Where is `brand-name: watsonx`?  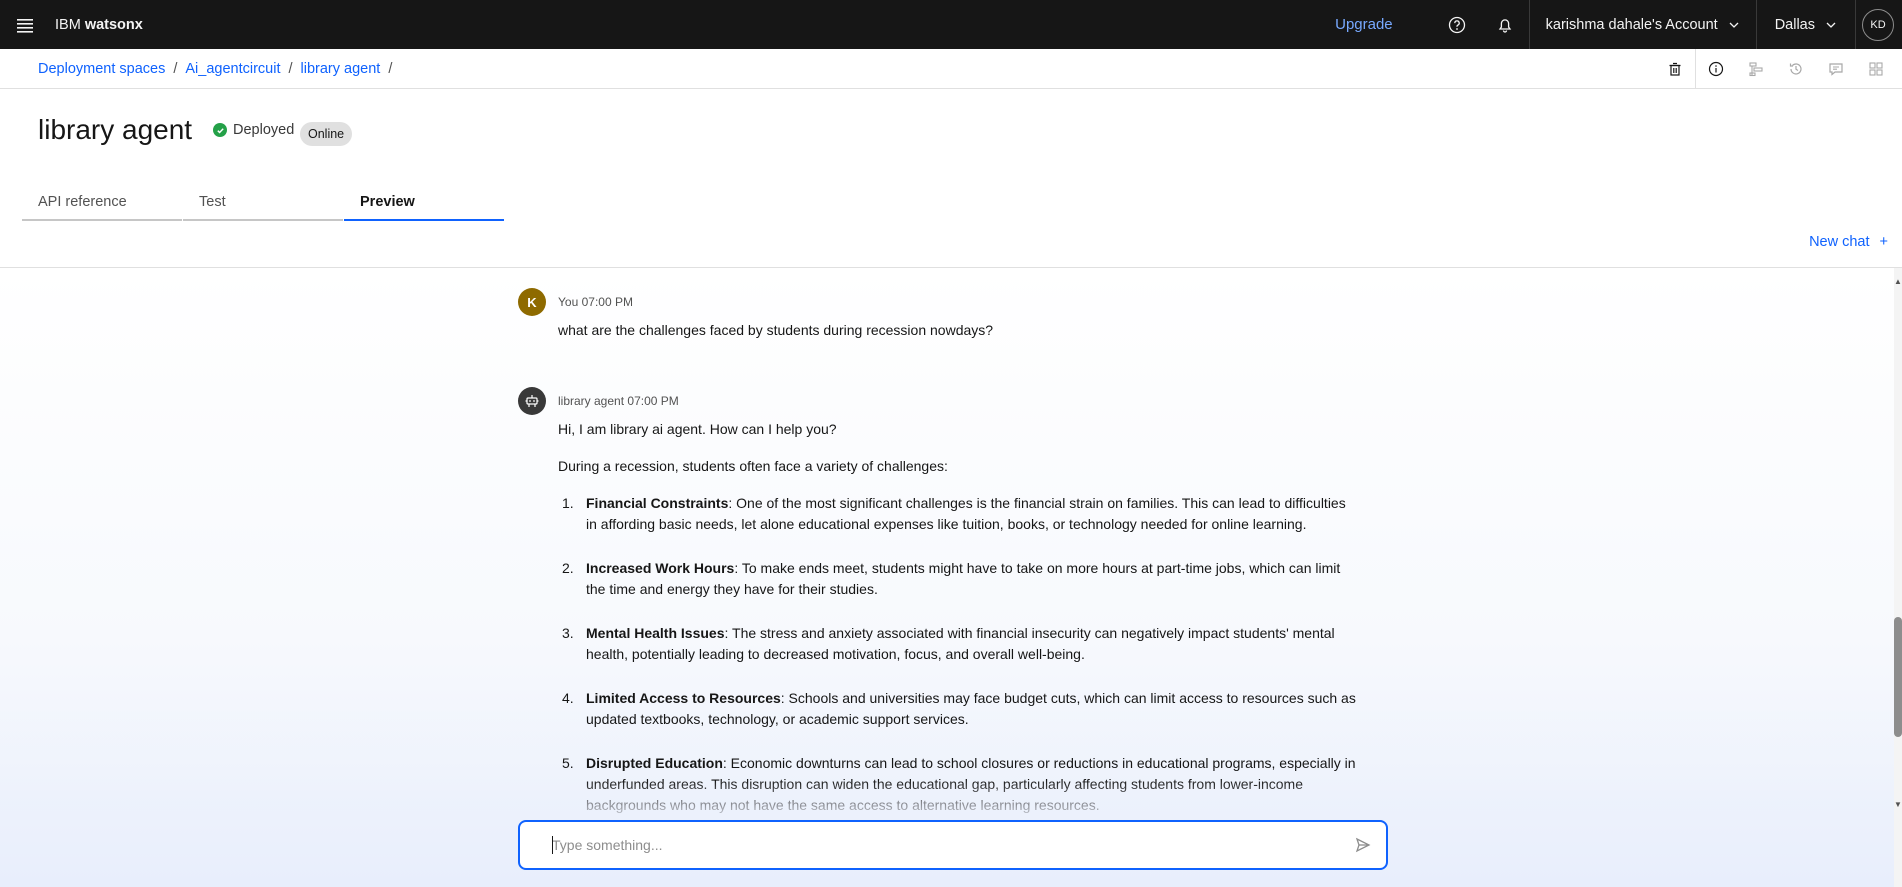 brand-name: watsonx is located at coordinates (113, 24).